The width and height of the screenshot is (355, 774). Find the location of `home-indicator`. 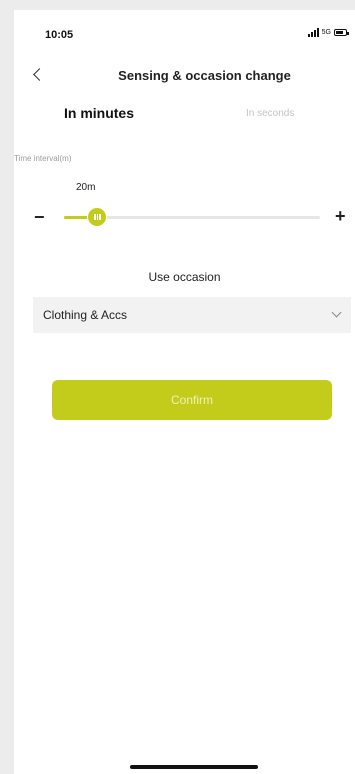

home-indicator is located at coordinates (194, 767).